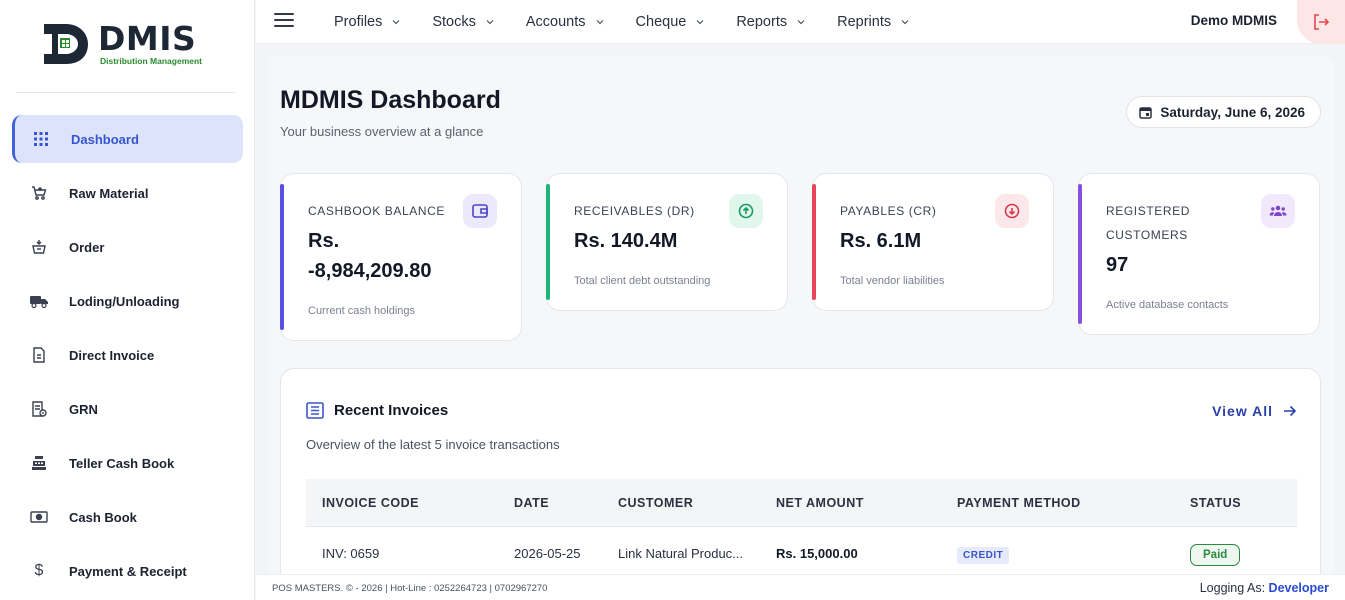  Describe the element at coordinates (105, 139) in the screenshot. I see `sidebar-item-label: Dashboard` at that location.